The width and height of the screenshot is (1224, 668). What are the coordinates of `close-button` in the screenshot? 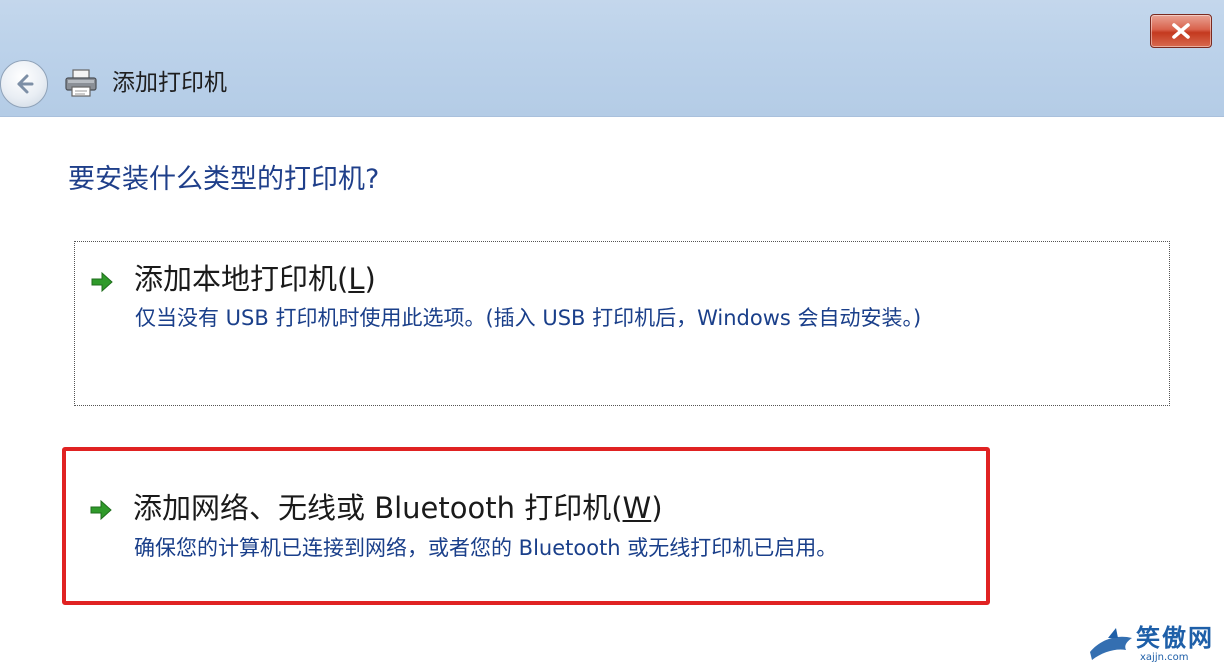 It's located at (1181, 31).